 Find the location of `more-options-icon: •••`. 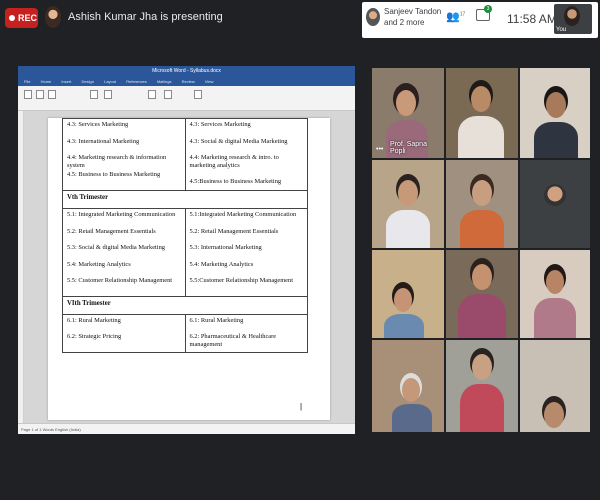

more-options-icon: ••• is located at coordinates (379, 149).